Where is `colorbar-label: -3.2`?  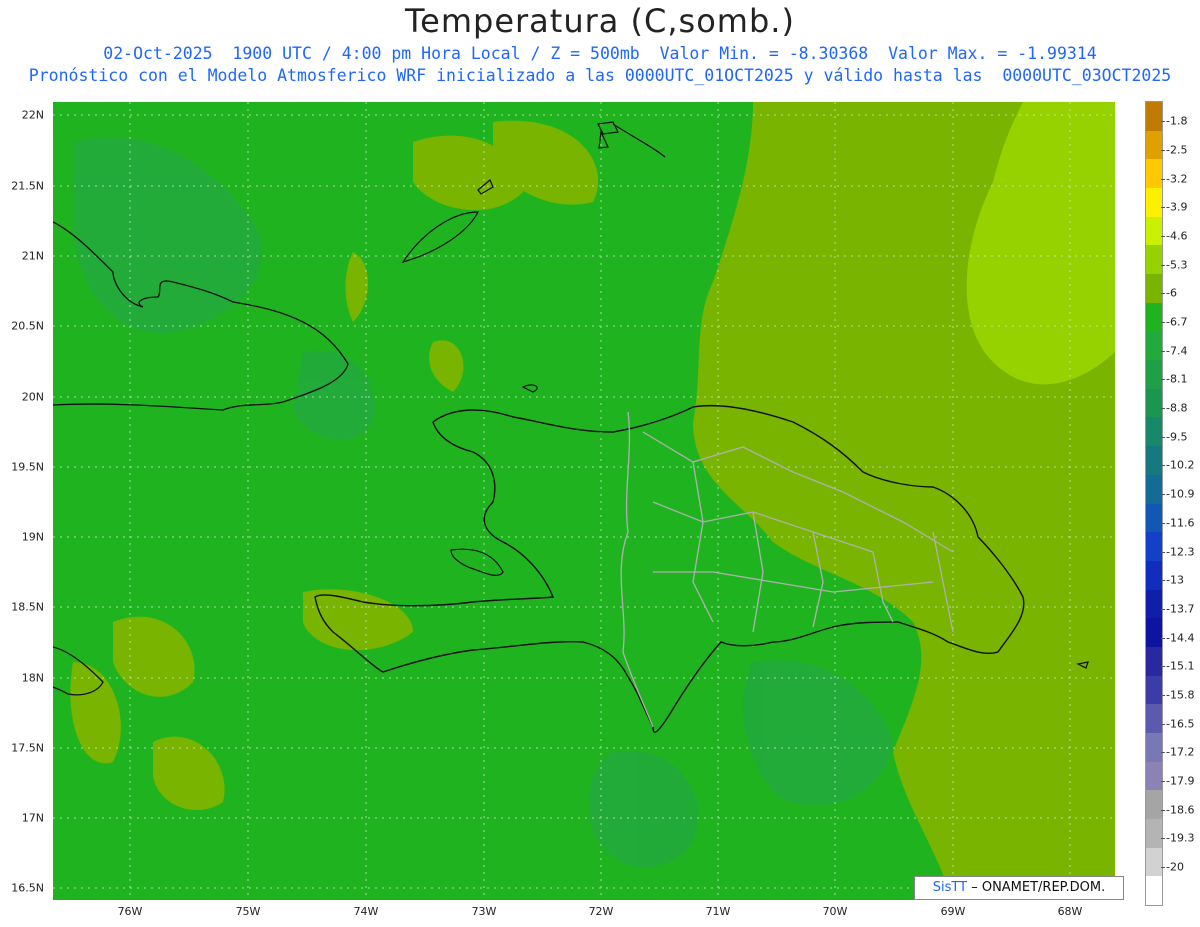 colorbar-label: -3.2 is located at coordinates (1177, 179).